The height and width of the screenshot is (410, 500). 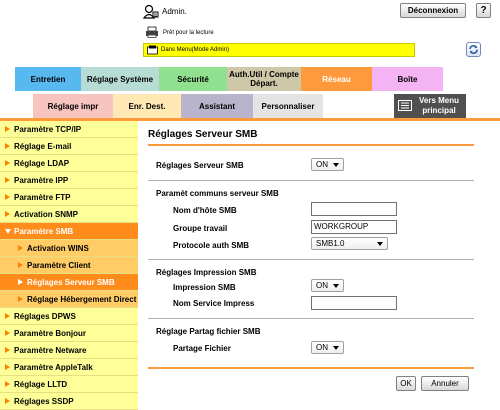 I want to click on sidebar-item: Paramètre TCP/IP, so click(x=69, y=129).